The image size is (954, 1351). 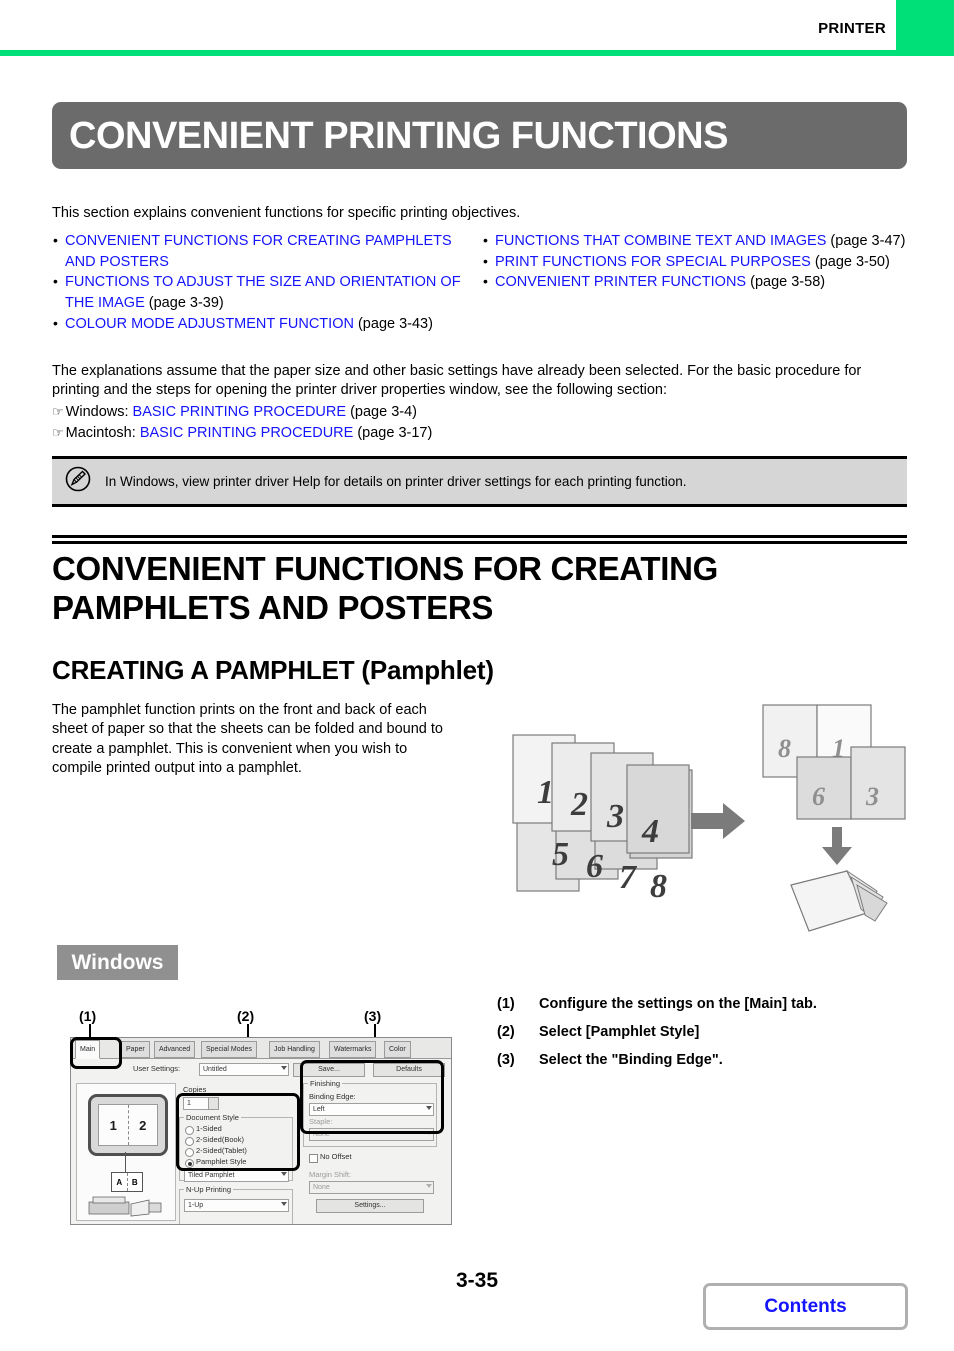 I want to click on copies-stepper, so click(x=213, y=1103).